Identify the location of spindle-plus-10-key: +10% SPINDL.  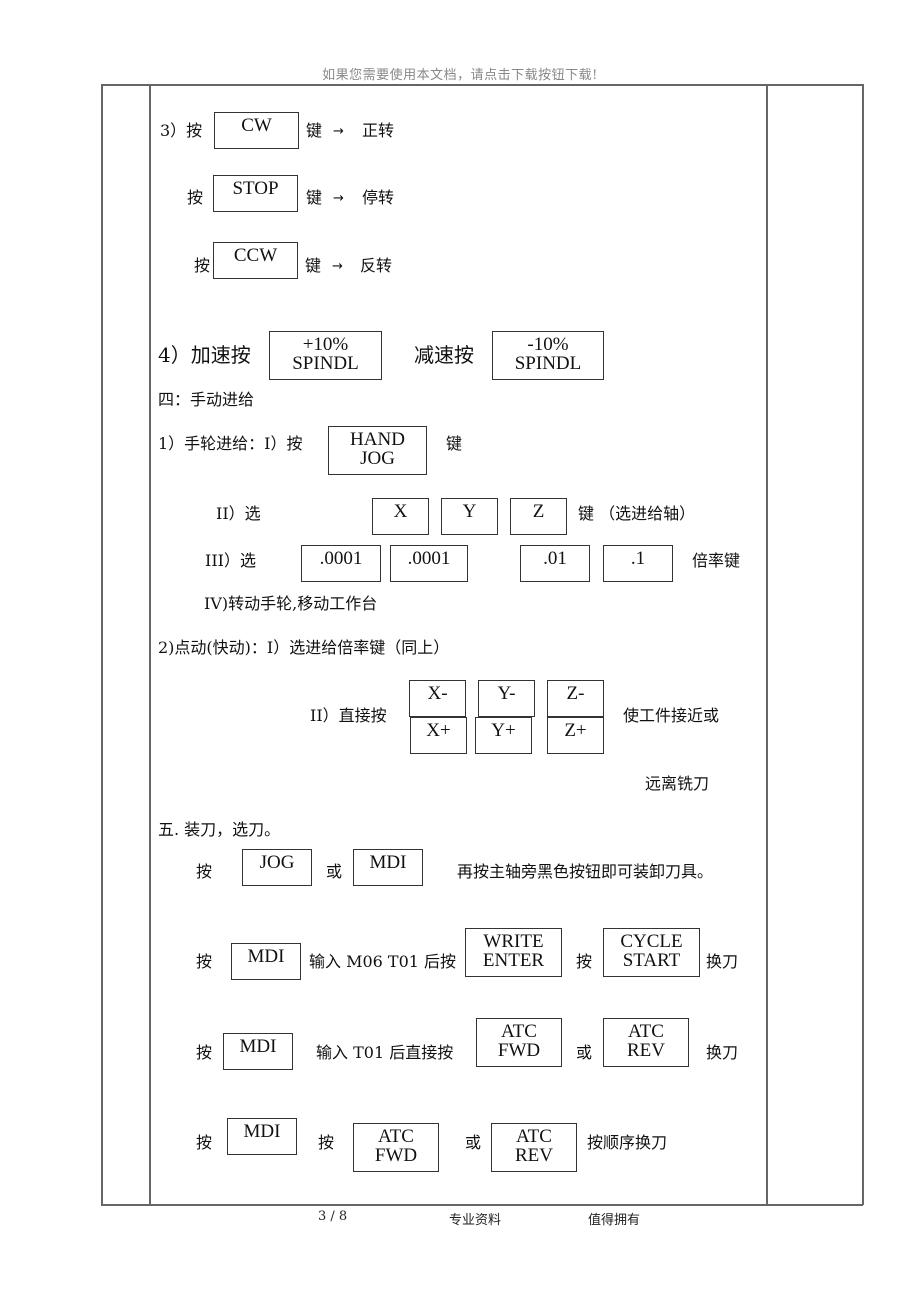
(325, 355).